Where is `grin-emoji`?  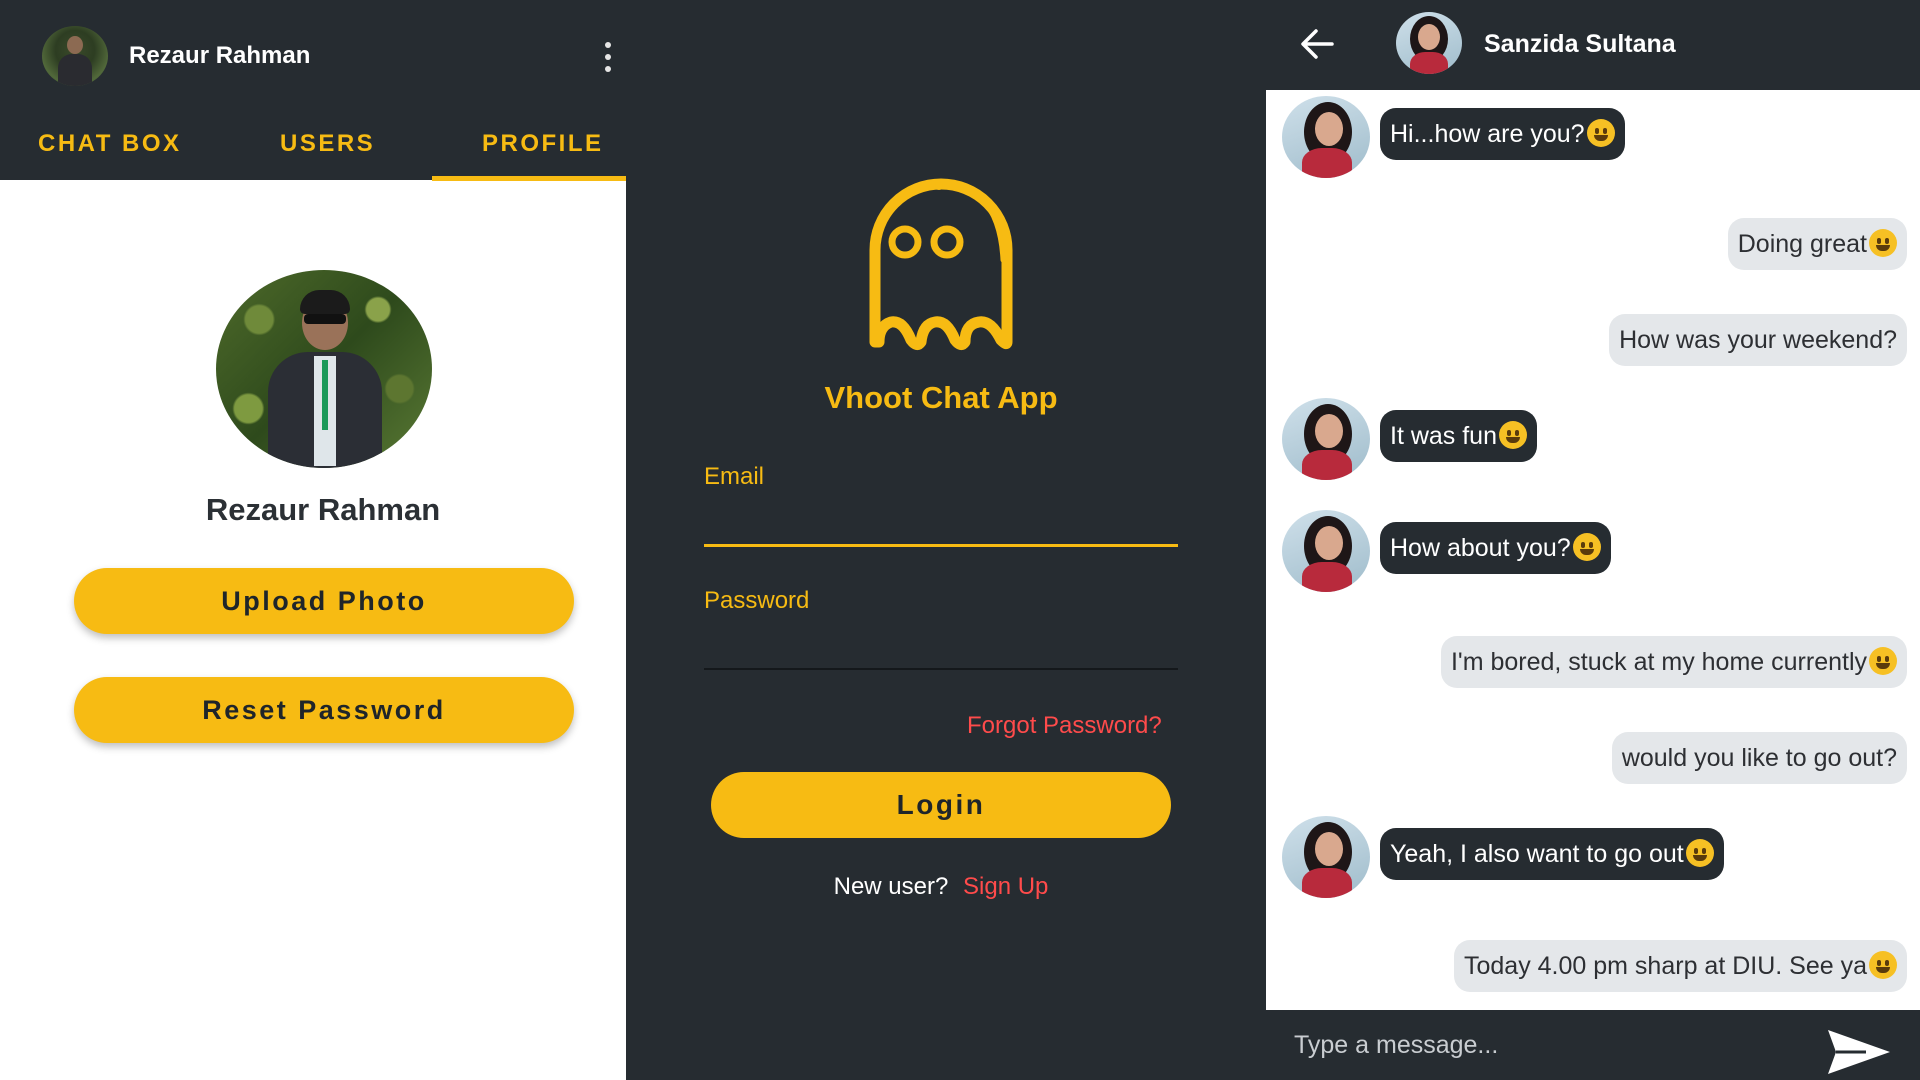 grin-emoji is located at coordinates (1513, 435).